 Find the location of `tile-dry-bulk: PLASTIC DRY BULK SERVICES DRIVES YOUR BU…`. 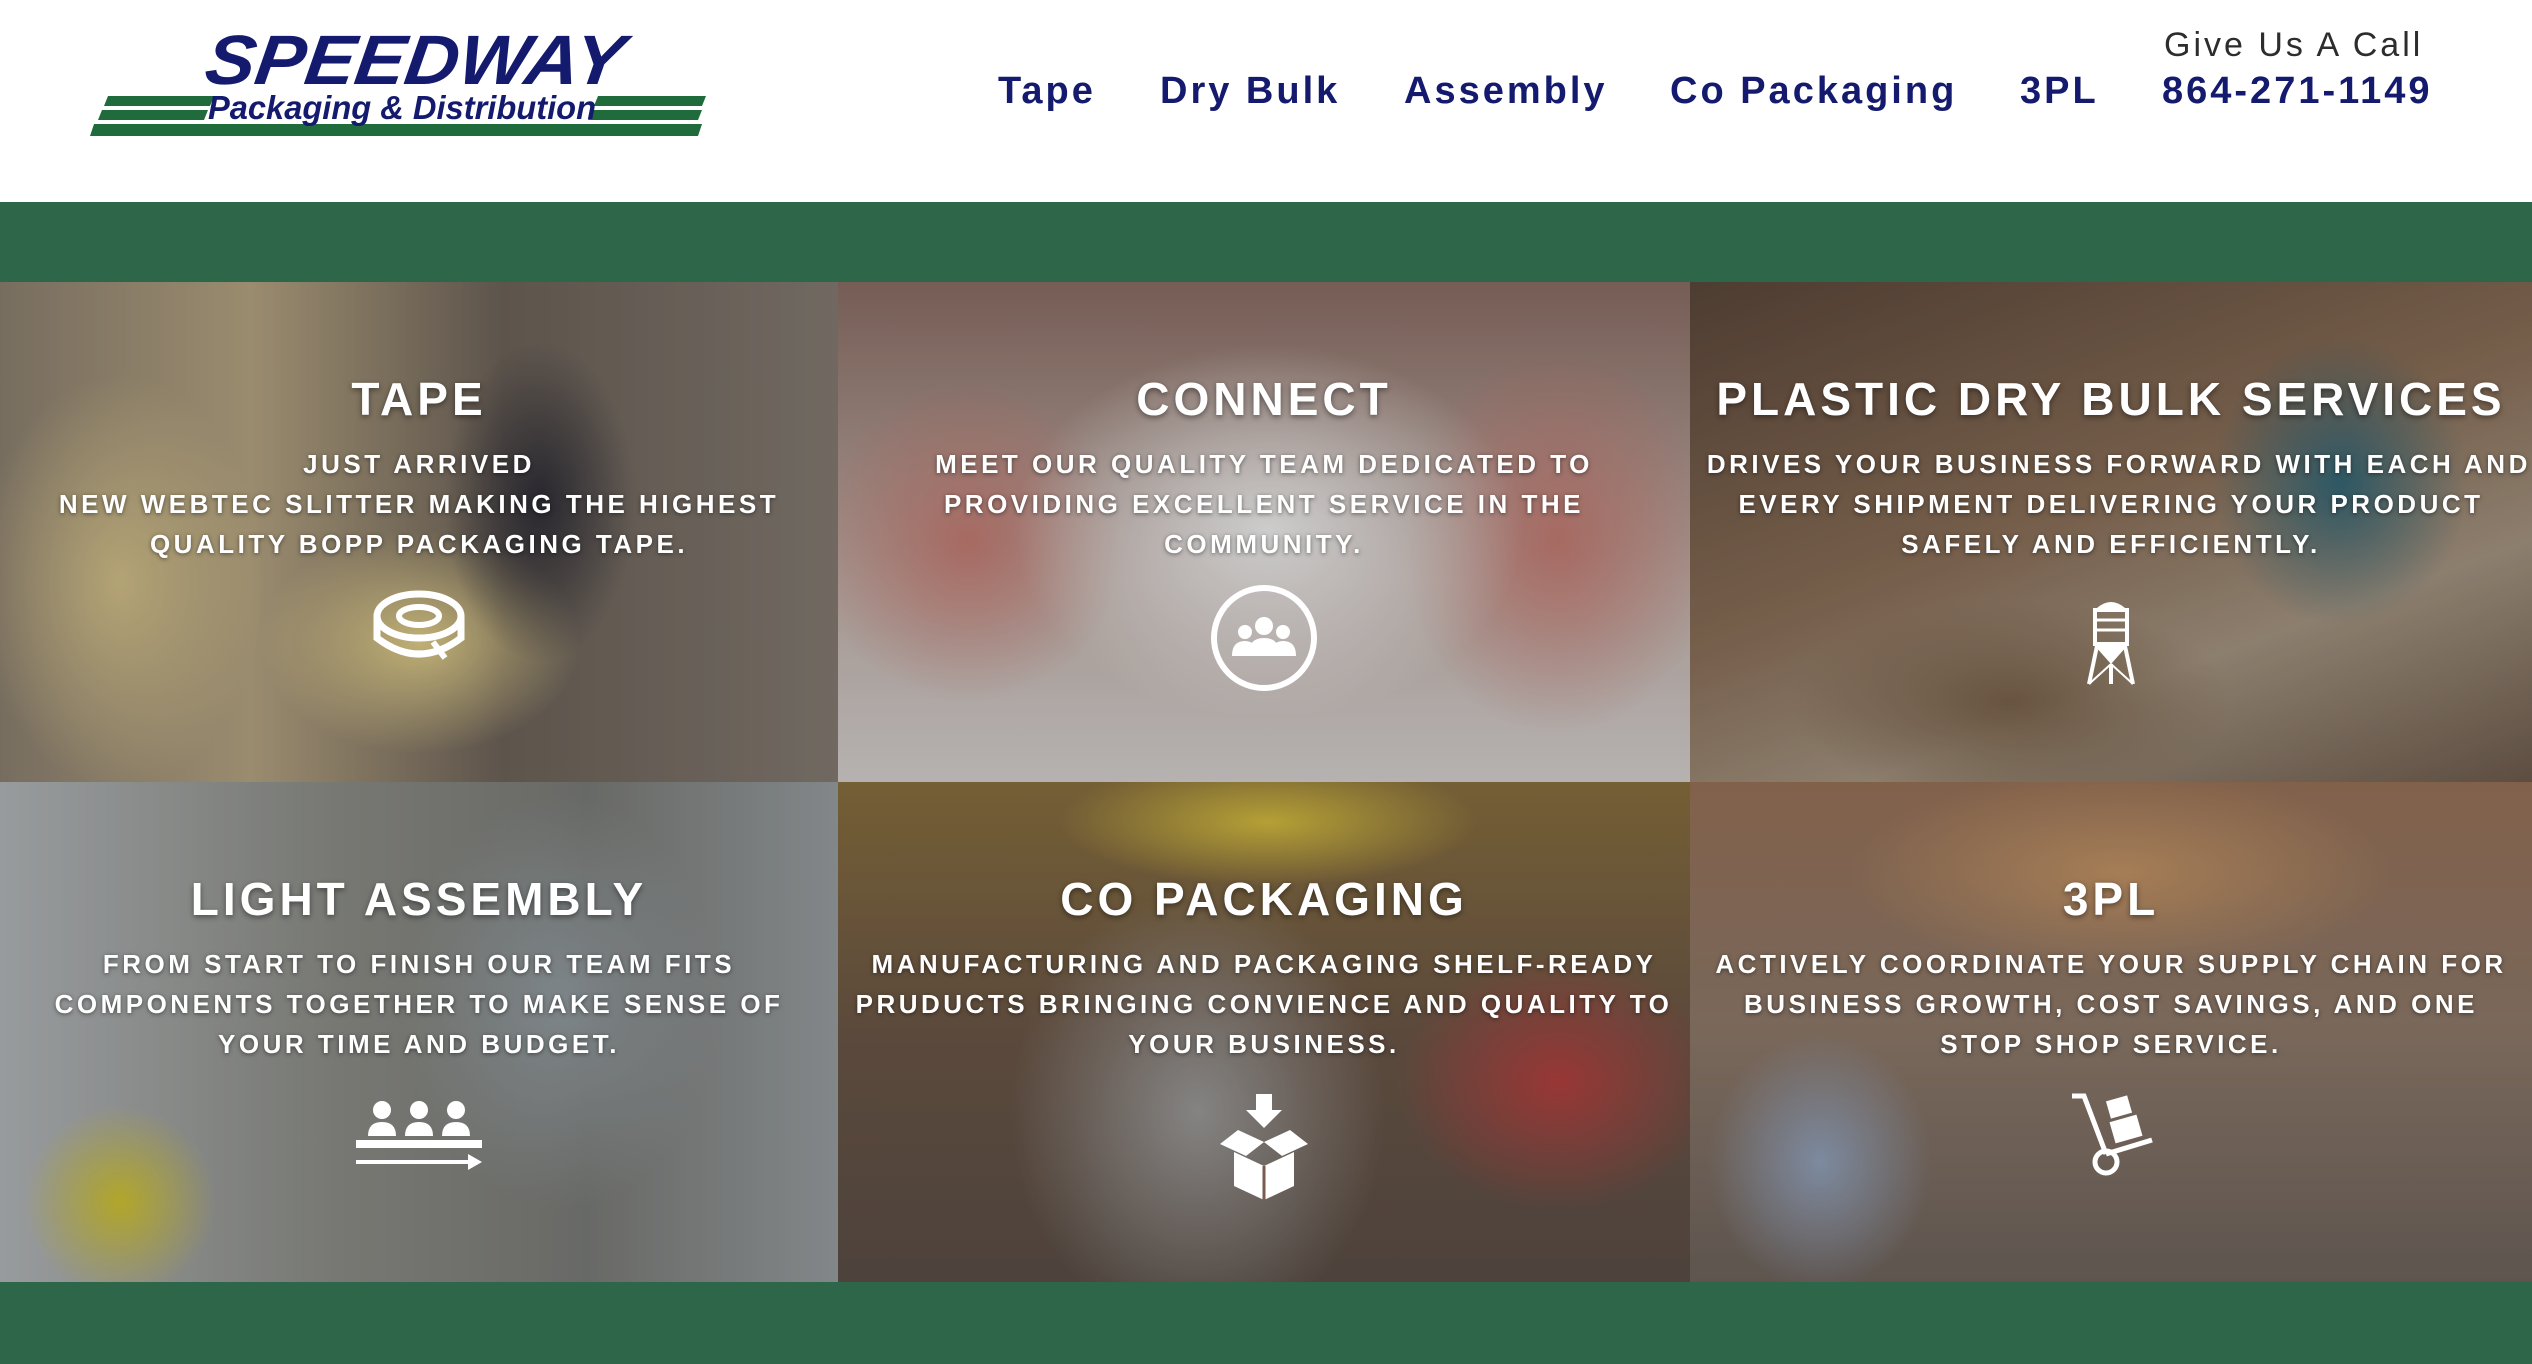

tile-dry-bulk: PLASTIC DRY BULK SERVICES DRIVES YOUR BU… is located at coordinates (2111, 532).